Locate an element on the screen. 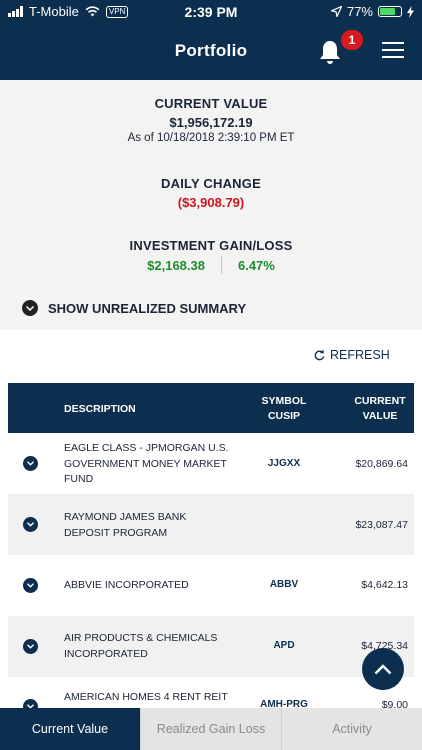 The image size is (422, 750). holding-value: $20,869.64 is located at coordinates (381, 464).